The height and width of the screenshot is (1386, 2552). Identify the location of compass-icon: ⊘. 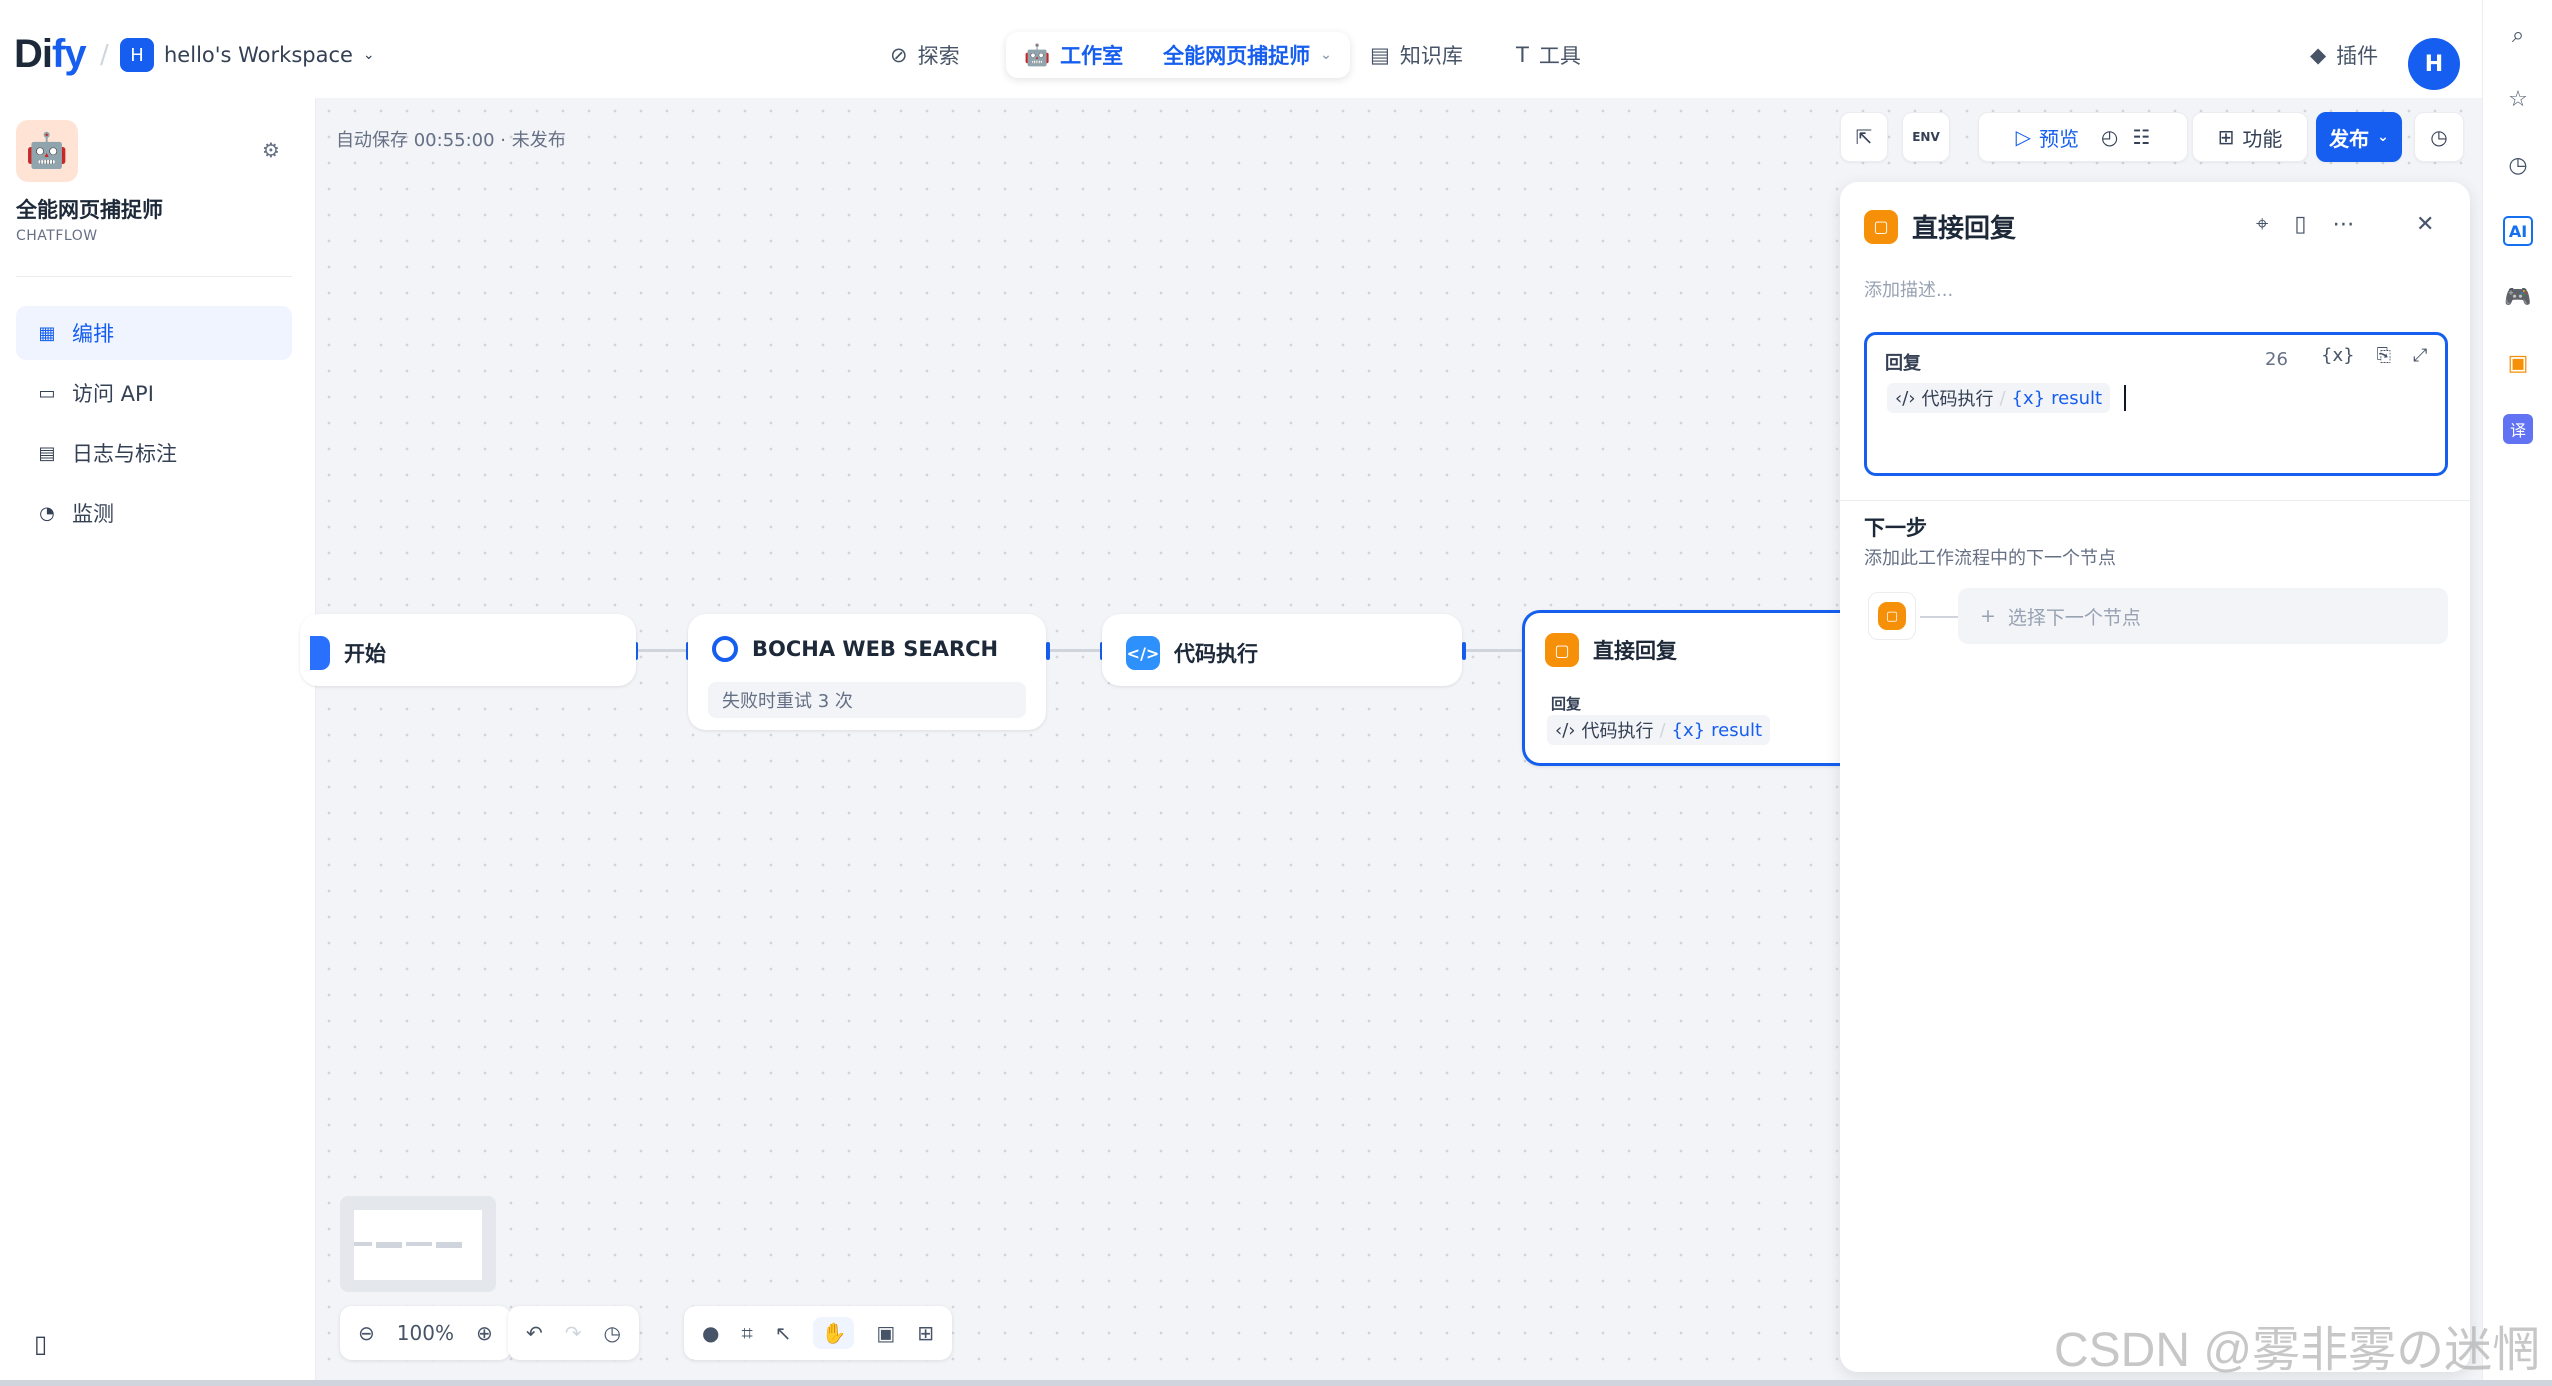
(899, 55).